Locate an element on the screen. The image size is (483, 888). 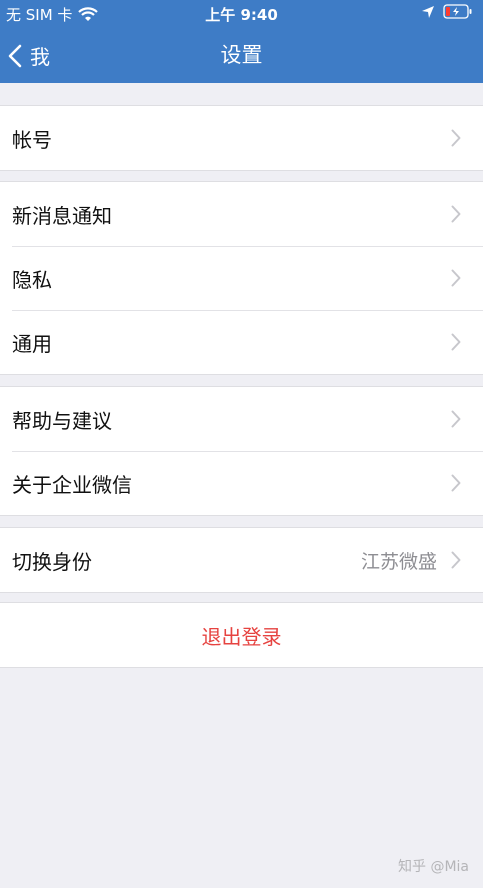
top-bar: 无 SIM 卡 上午 9:40 我 设置 is located at coordinates (241, 41).